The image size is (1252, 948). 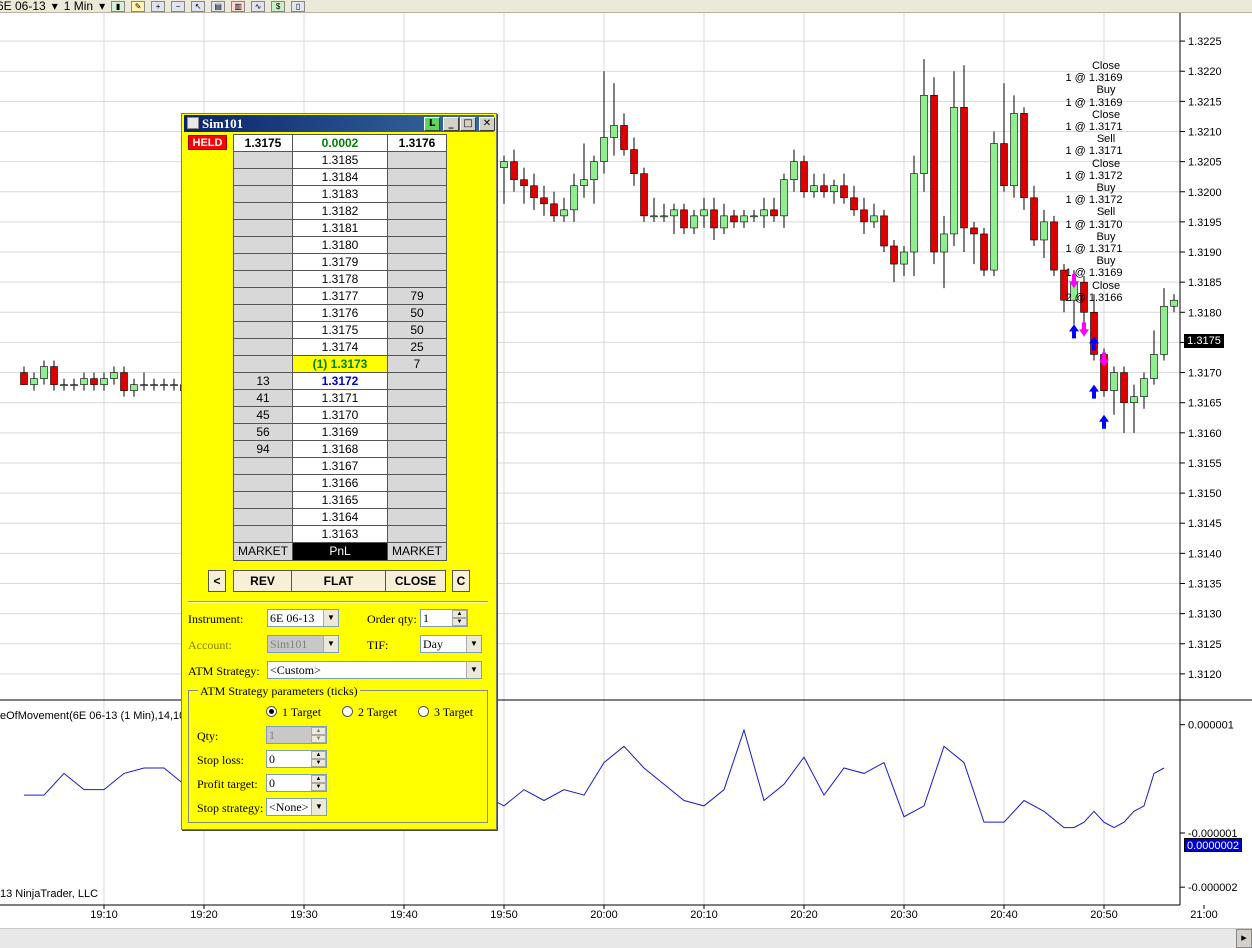 What do you see at coordinates (340, 466) in the screenshot?
I see `price-cell: 1.3167` at bounding box center [340, 466].